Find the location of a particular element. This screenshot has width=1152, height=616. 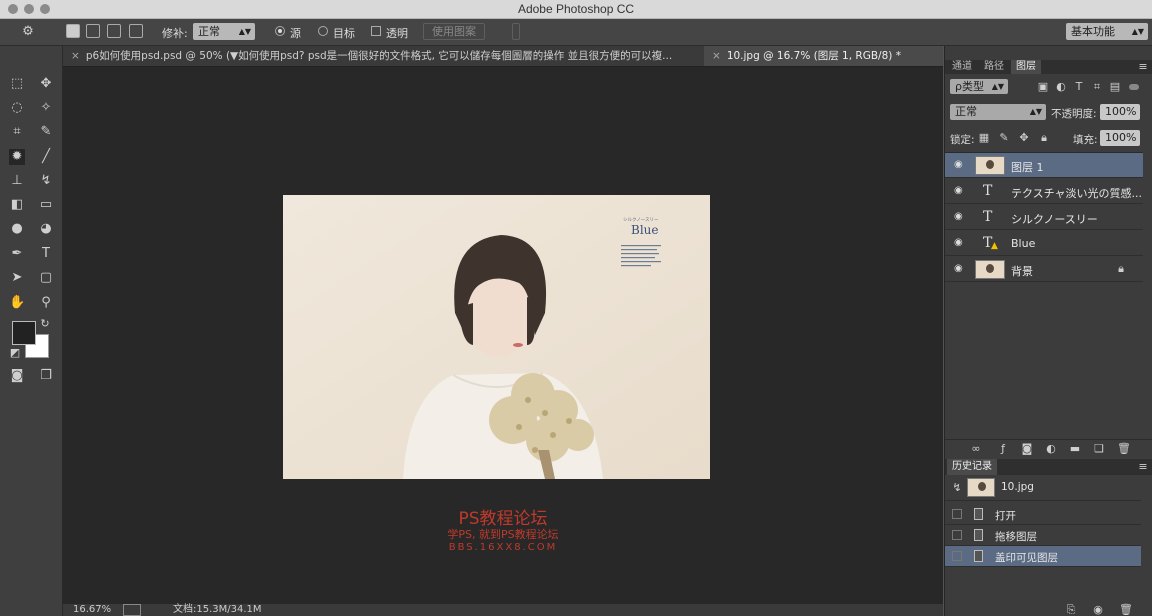

zoom-tool-icon: ⚲ is located at coordinates (46, 303).